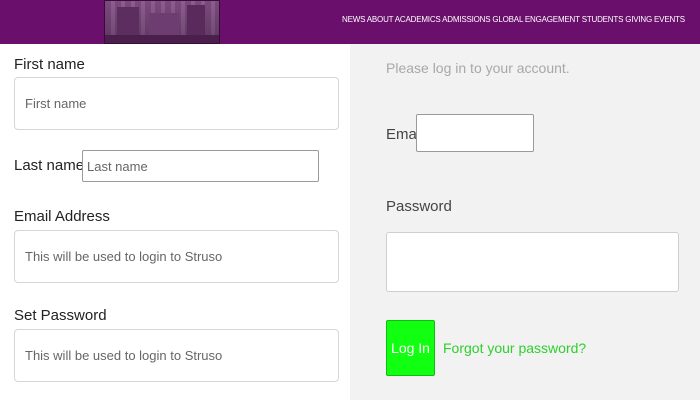  What do you see at coordinates (162, 39) in the screenshot?
I see `ground-shape` at bounding box center [162, 39].